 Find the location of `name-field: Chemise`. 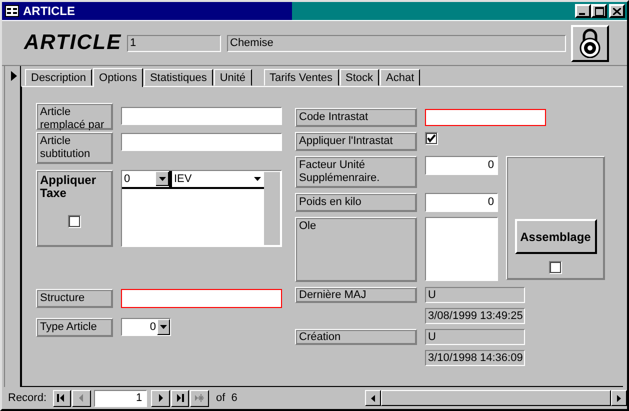

name-field: Chemise is located at coordinates (396, 43).